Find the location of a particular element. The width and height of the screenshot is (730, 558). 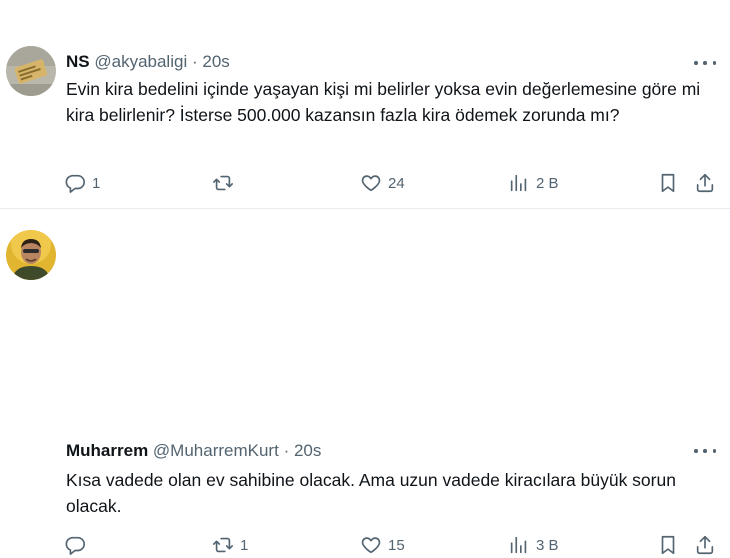

like-button: 15 is located at coordinates (382, 545).